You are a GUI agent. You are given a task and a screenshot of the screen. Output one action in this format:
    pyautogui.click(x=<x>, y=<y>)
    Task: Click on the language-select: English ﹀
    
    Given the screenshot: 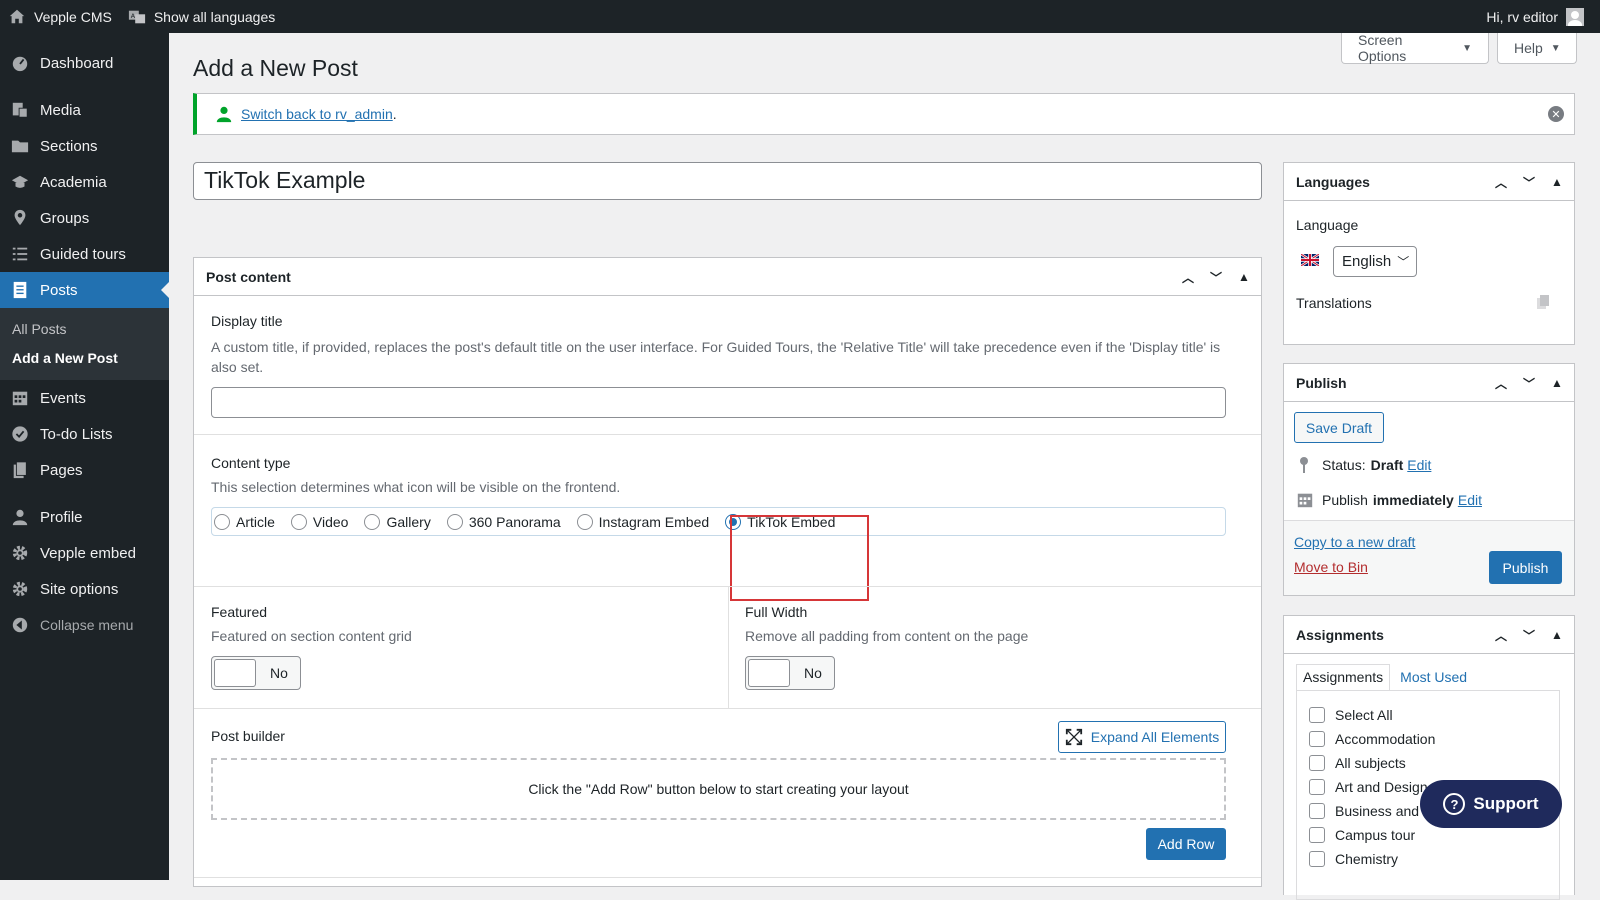 What is the action you would take?
    pyautogui.click(x=1375, y=261)
    